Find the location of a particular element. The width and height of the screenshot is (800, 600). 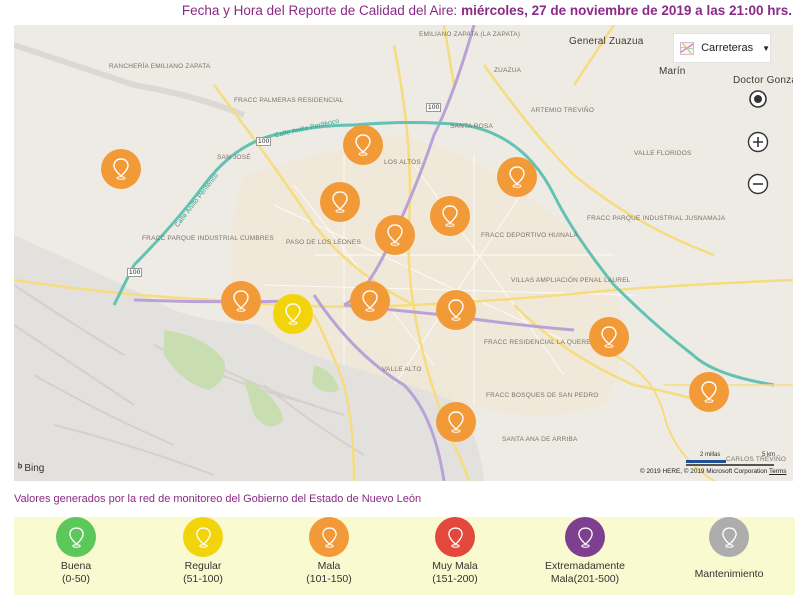

station-centro is located at coordinates (370, 301).